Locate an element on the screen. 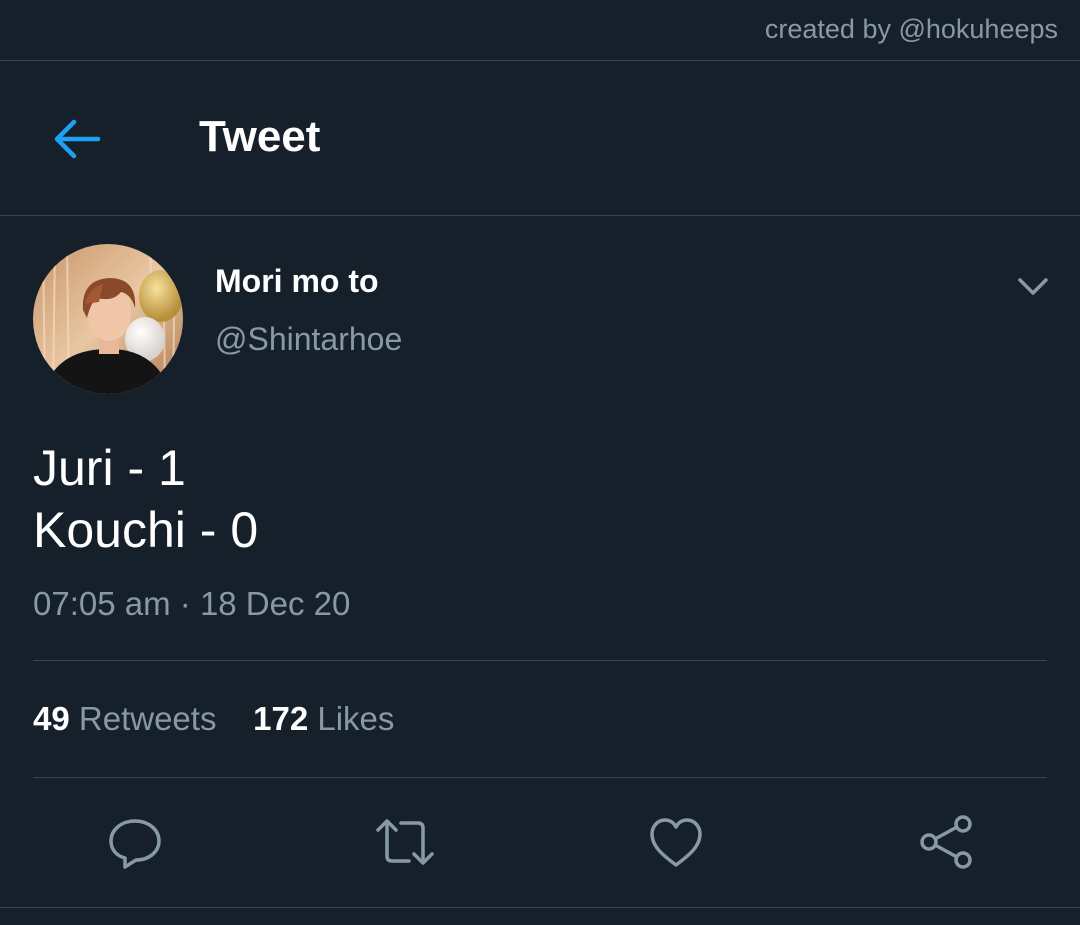  tweet-line: Kouchi - 0 is located at coordinates (146, 530).